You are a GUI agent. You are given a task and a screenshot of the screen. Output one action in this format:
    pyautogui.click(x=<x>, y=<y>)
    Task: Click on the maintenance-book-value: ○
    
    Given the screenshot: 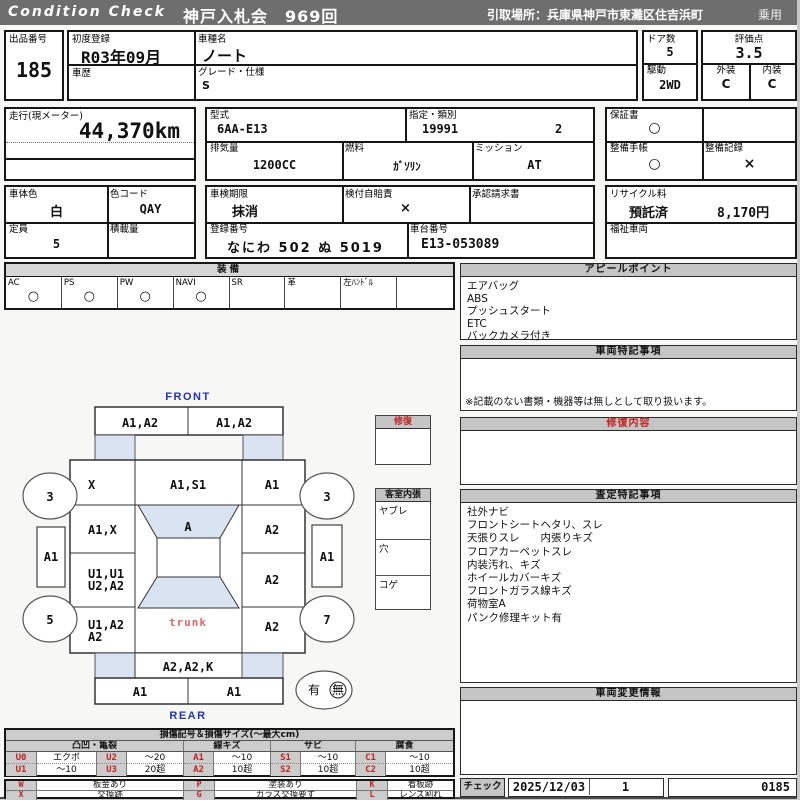 What is the action you would take?
    pyautogui.click(x=654, y=164)
    